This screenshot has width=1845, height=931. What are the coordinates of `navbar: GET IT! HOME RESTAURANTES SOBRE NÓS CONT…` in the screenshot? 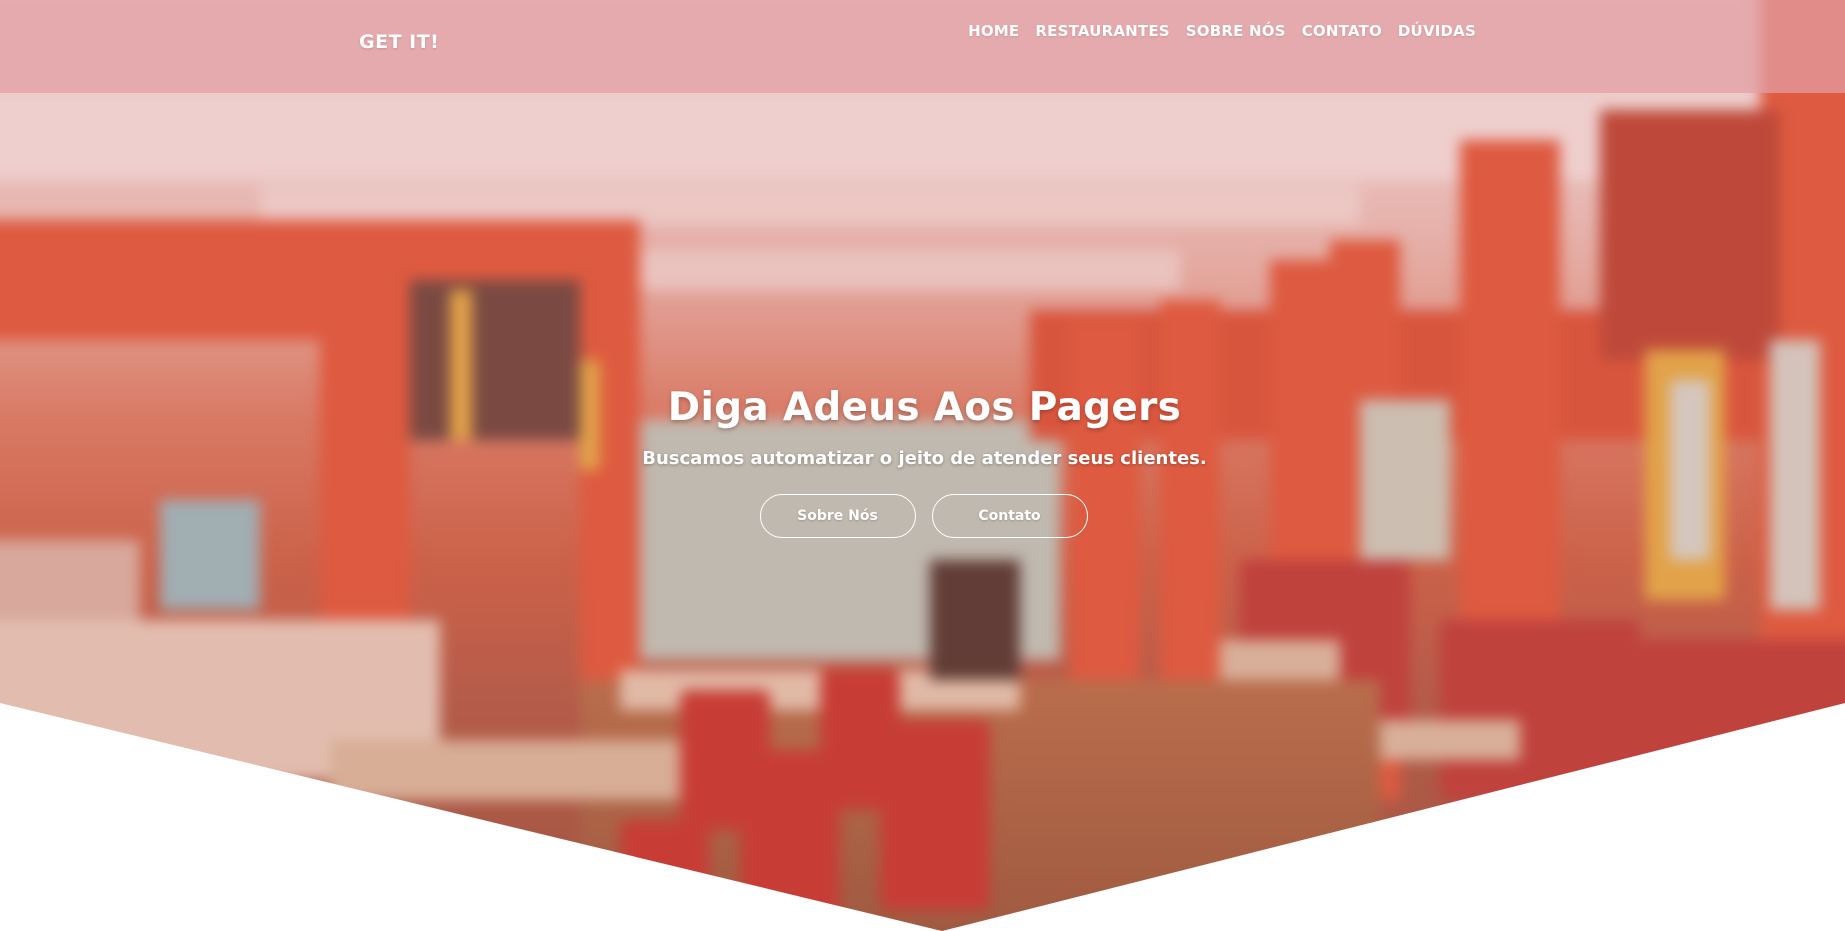 It's located at (922, 46).